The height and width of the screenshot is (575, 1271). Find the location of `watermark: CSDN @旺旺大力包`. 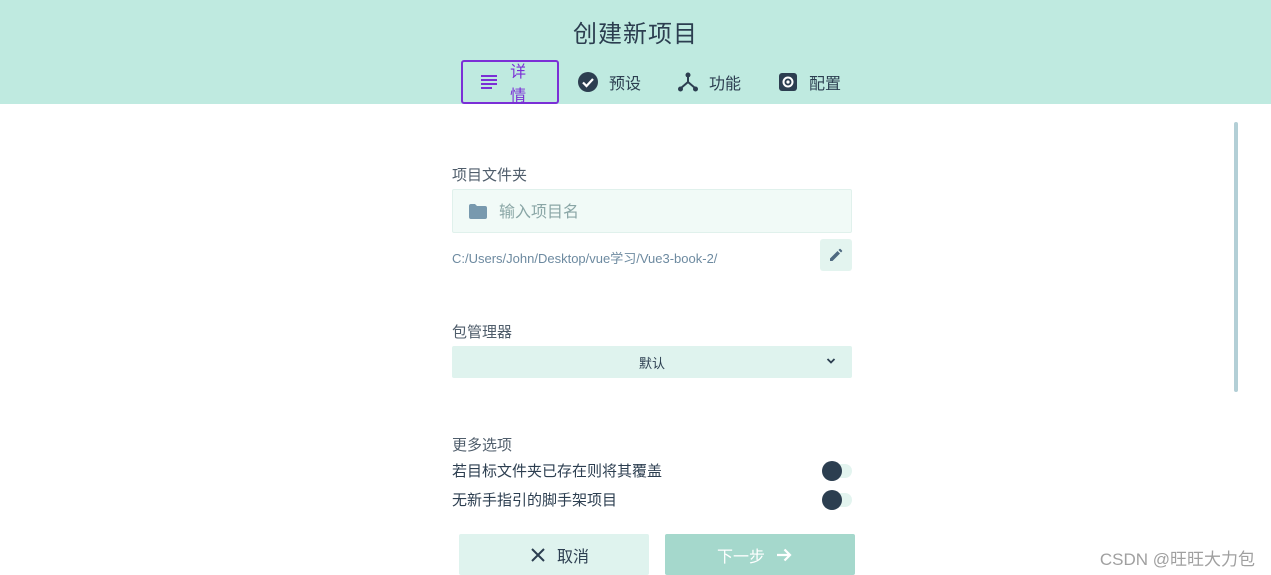

watermark: CSDN @旺旺大力包 is located at coordinates (1177, 559).